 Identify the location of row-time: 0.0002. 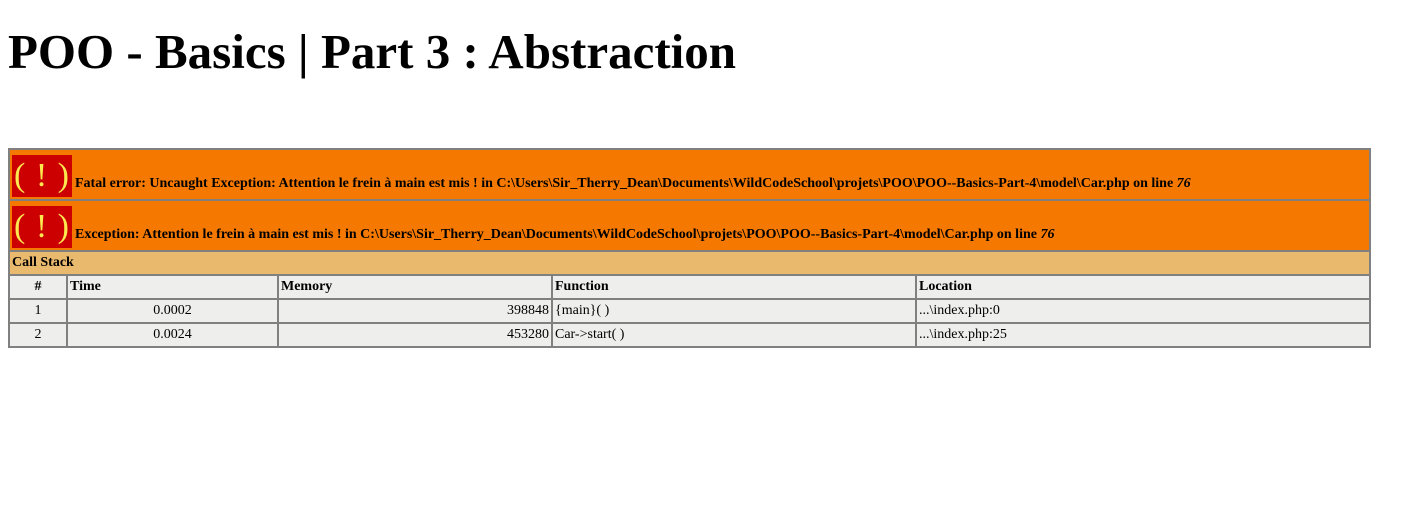
(172, 311).